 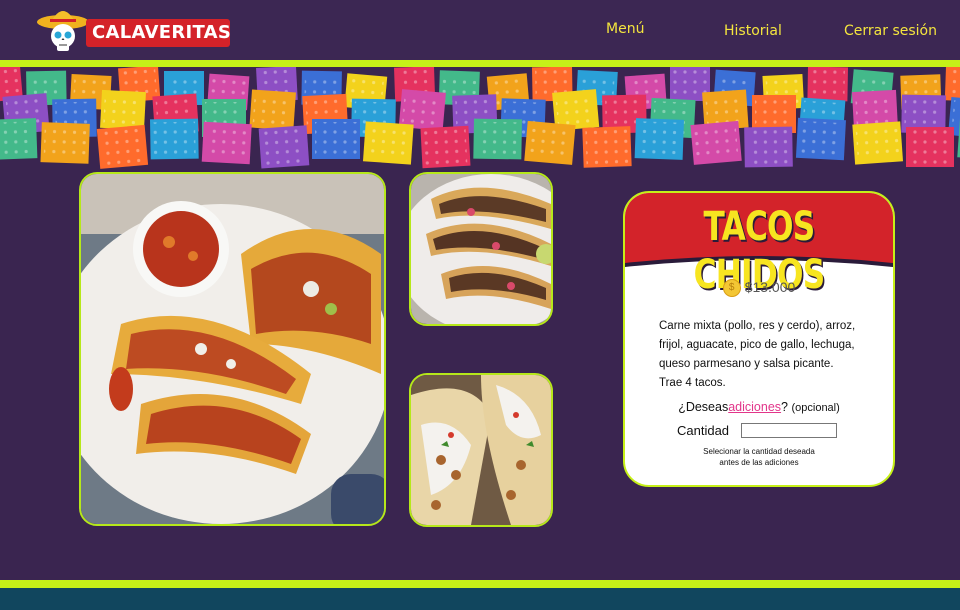 What do you see at coordinates (481, 450) in the screenshot?
I see `product-photo-secondary-bottom` at bounding box center [481, 450].